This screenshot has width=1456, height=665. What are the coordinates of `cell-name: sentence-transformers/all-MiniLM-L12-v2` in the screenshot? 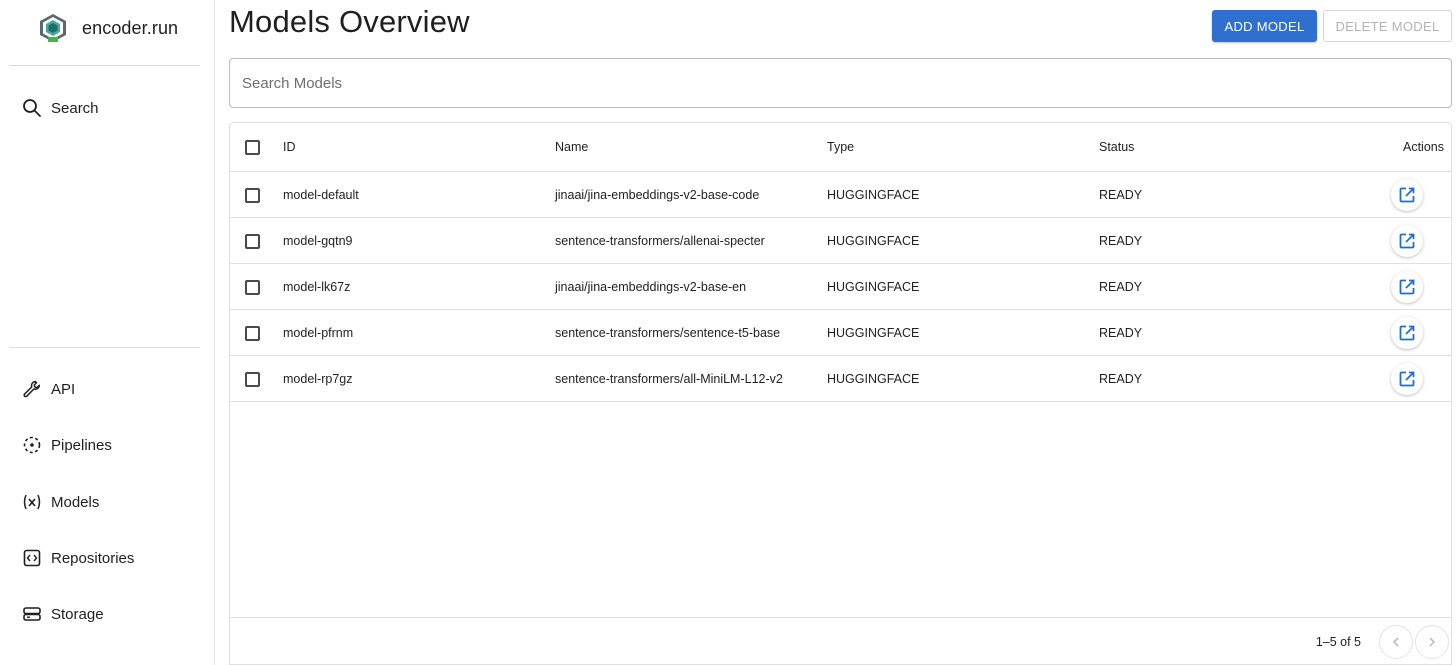 It's located at (669, 378).